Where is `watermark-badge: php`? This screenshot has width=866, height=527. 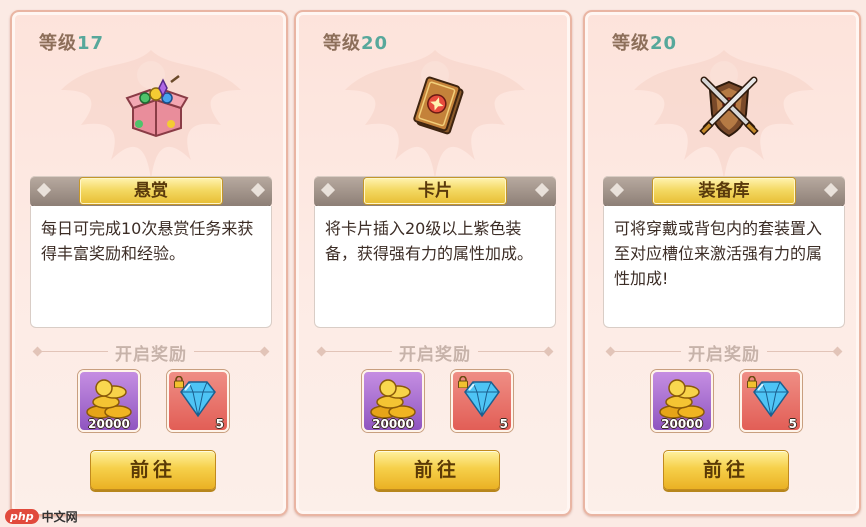
watermark-badge: php is located at coordinates (22, 516).